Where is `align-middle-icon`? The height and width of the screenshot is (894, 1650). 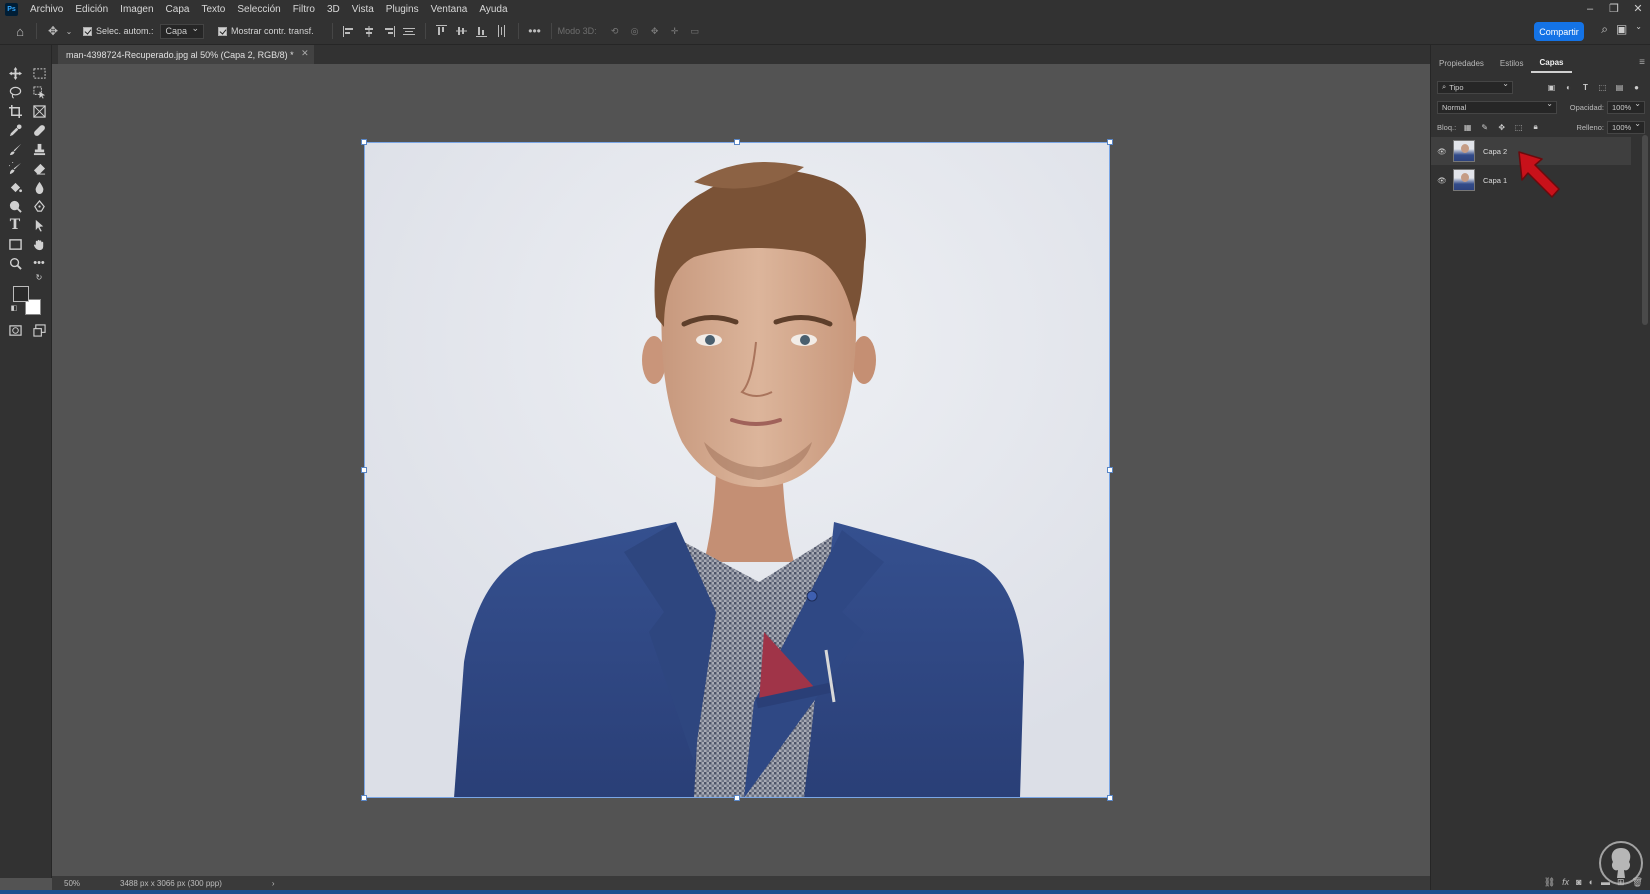 align-middle-icon is located at coordinates (462, 31).